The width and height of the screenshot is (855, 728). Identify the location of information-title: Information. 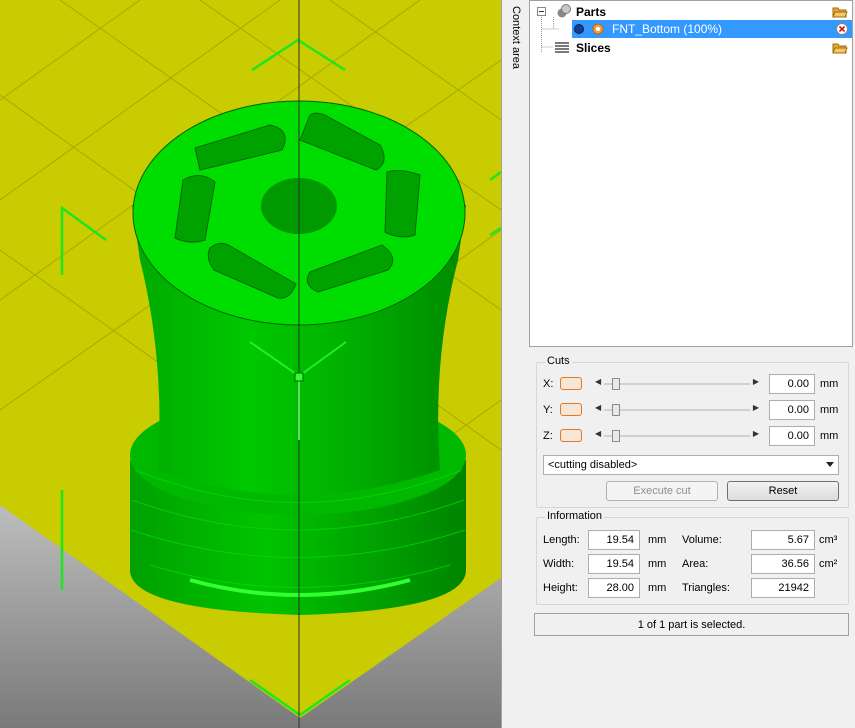
(575, 516).